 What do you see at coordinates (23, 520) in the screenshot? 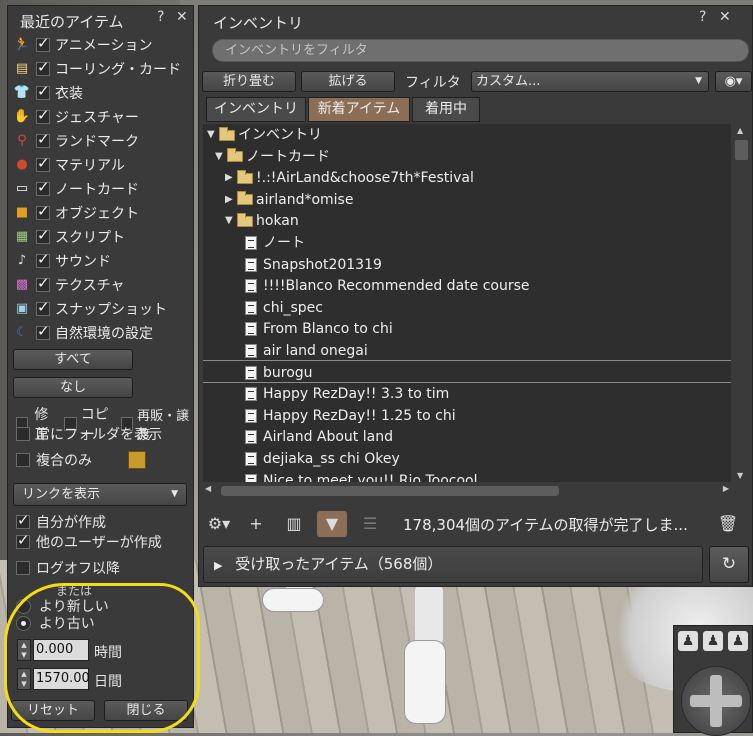
I see `created-by-me-checkbox` at bounding box center [23, 520].